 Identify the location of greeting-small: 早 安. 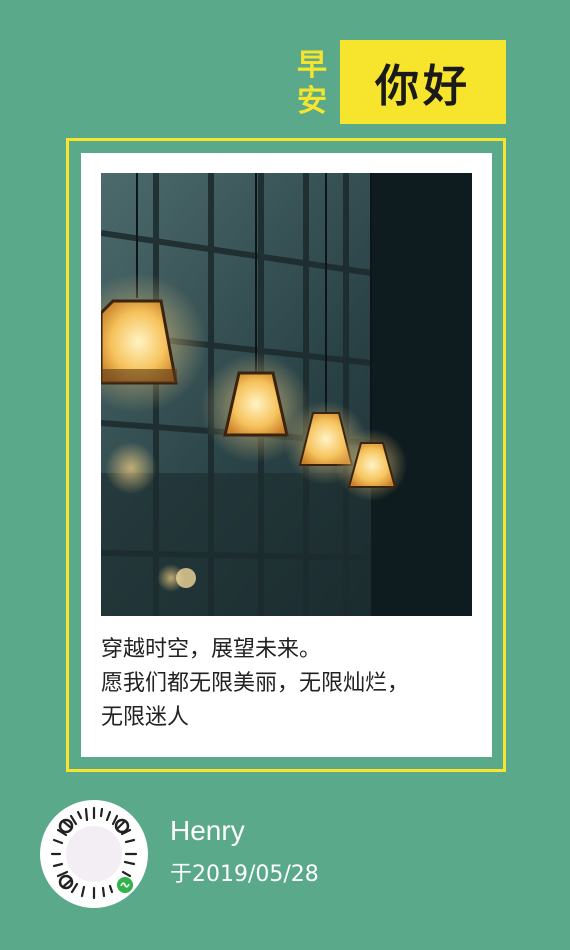
(312, 84).